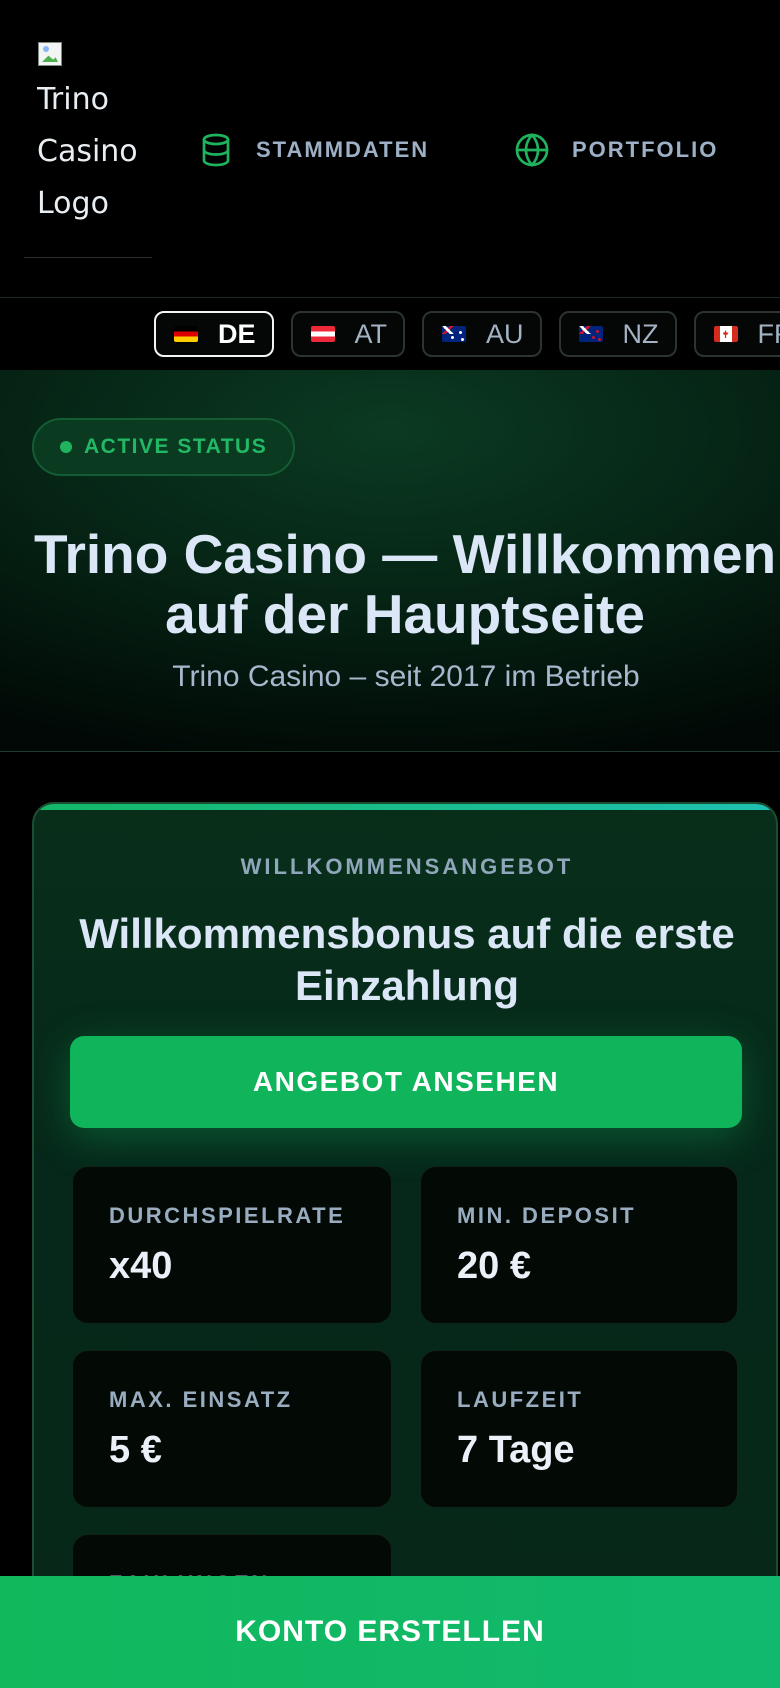  I want to click on stat-duration: LAUFZEIT 7 Tage, so click(579, 1429).